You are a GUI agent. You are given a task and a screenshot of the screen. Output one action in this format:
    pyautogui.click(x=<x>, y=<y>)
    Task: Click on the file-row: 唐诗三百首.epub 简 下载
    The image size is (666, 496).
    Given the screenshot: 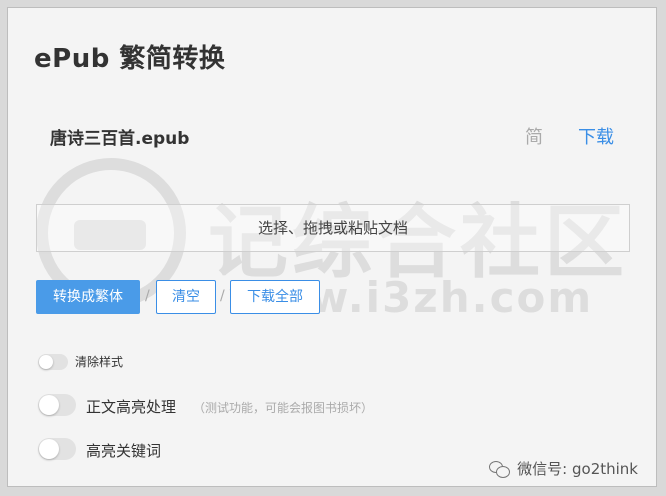 What is the action you would take?
    pyautogui.click(x=332, y=135)
    